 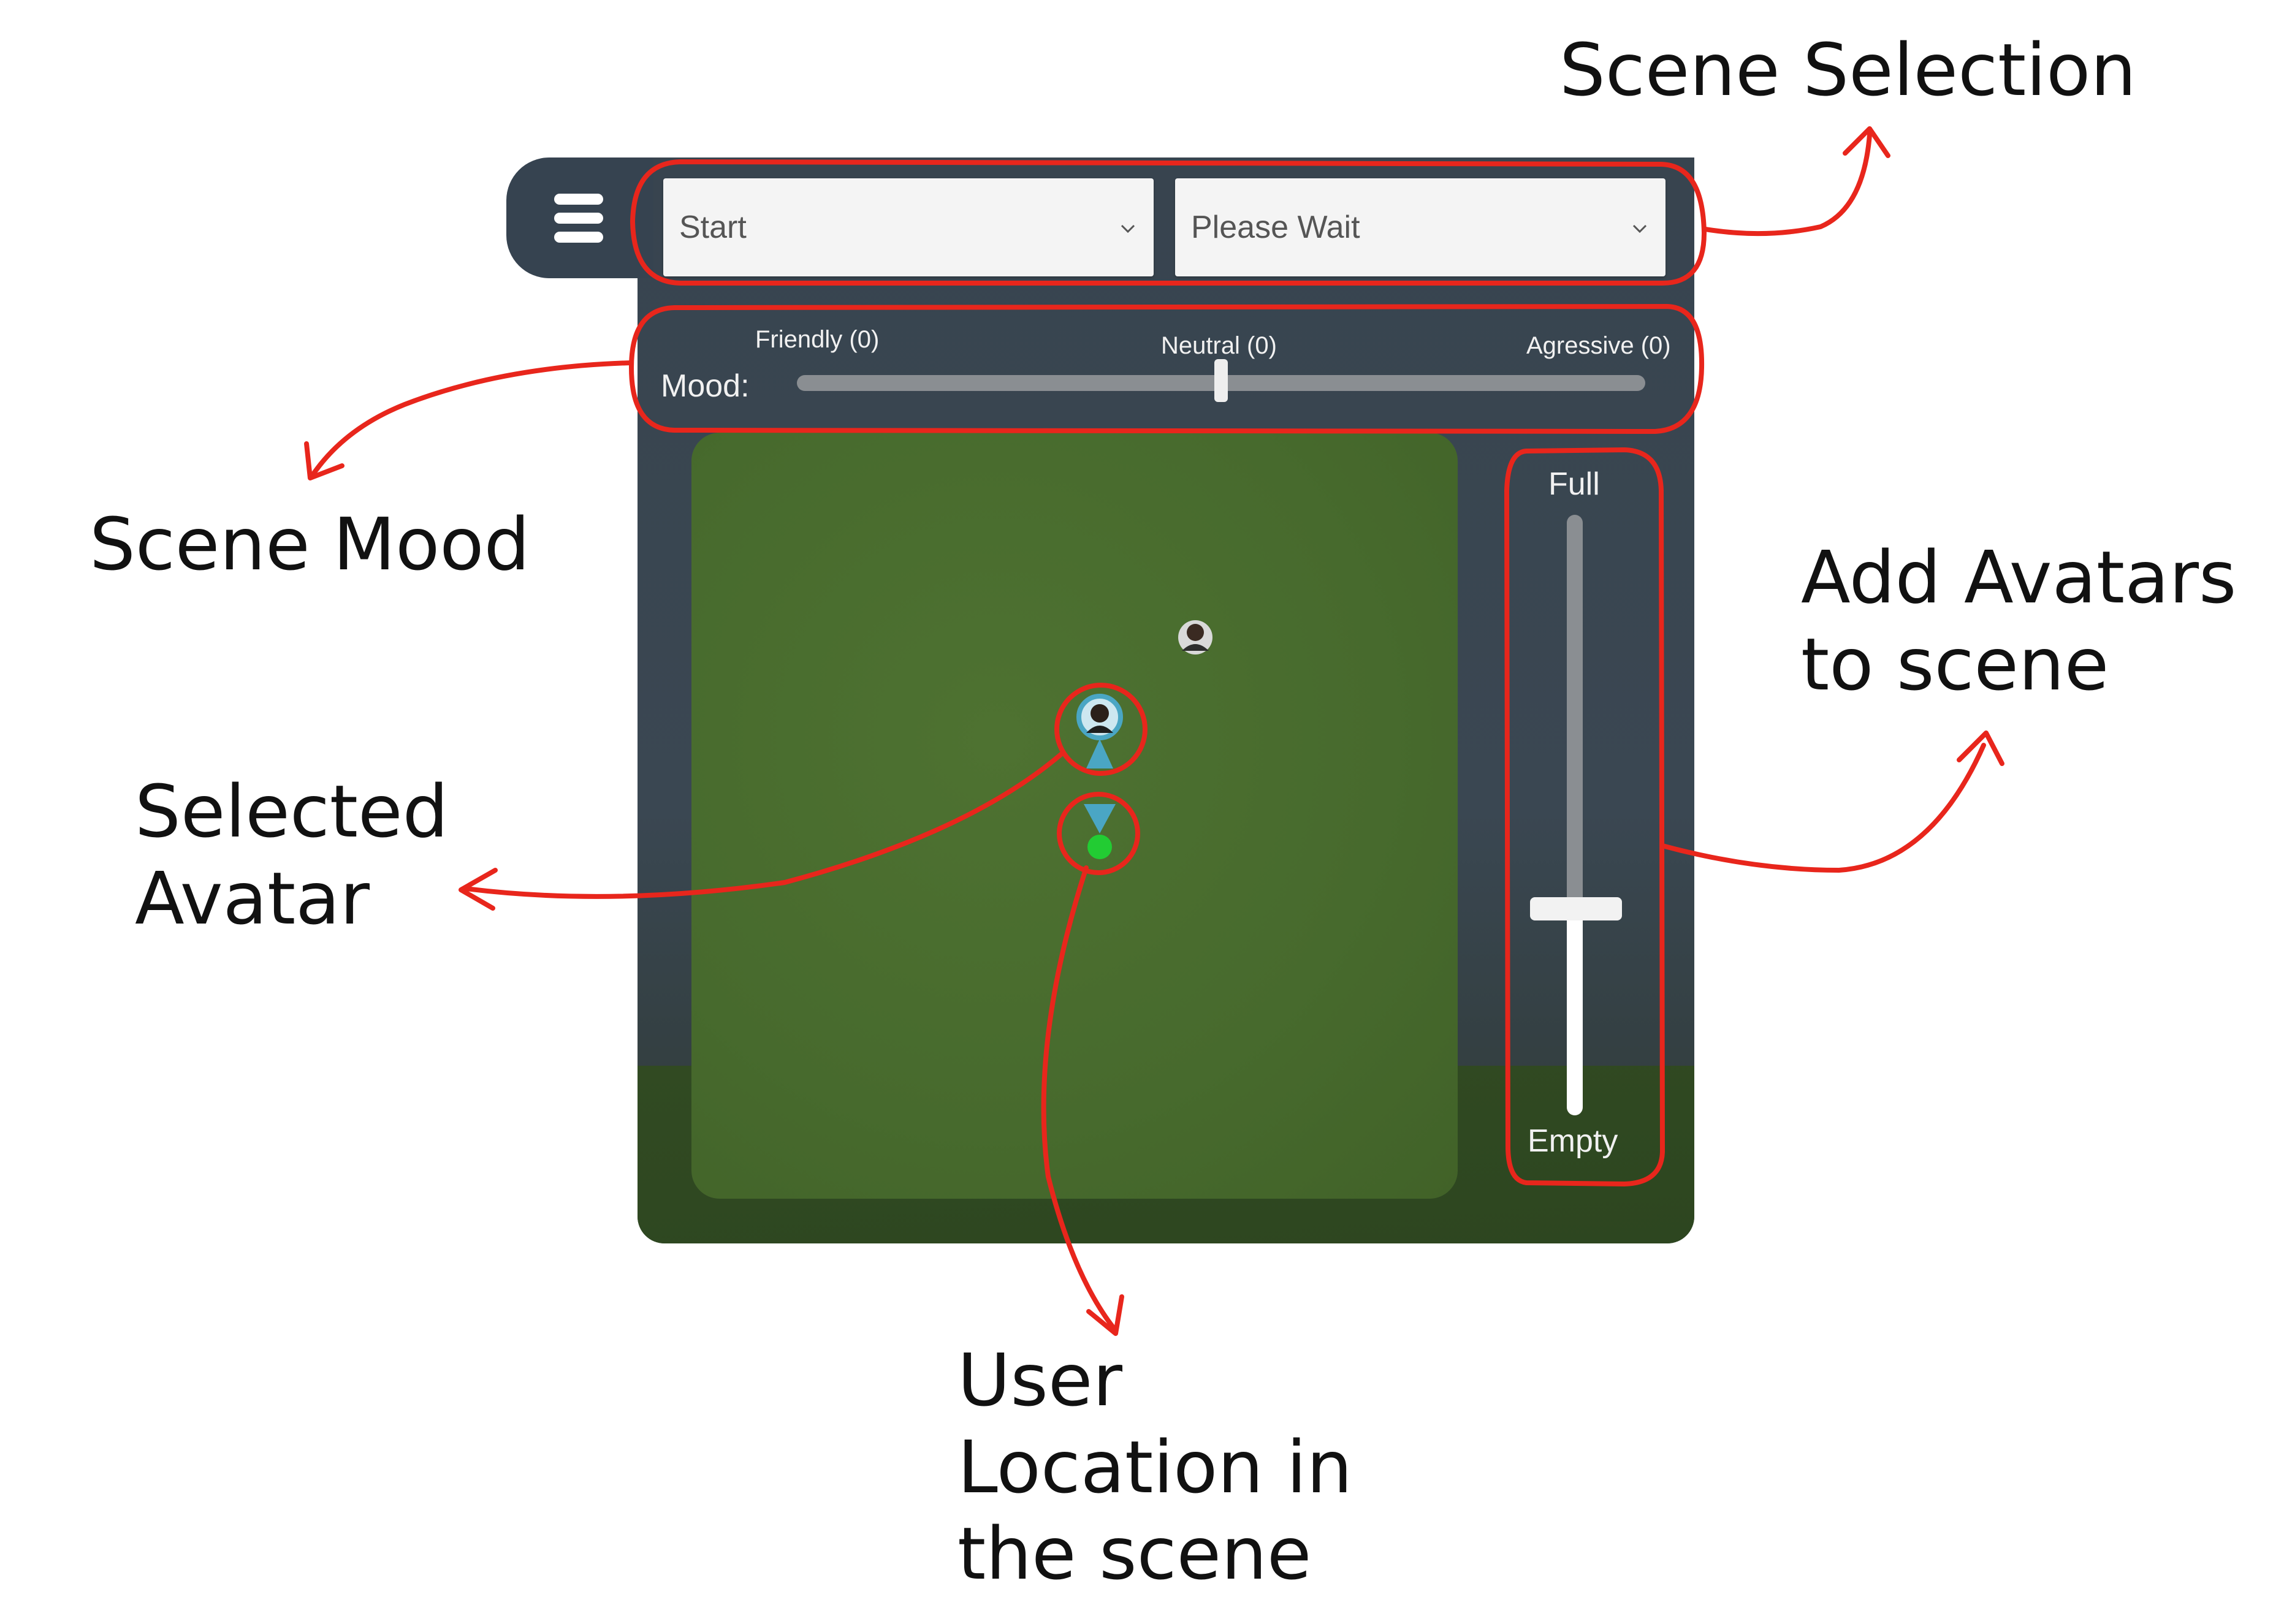 I want to click on annotation-user-location-line3: the scene, so click(x=1134, y=1553).